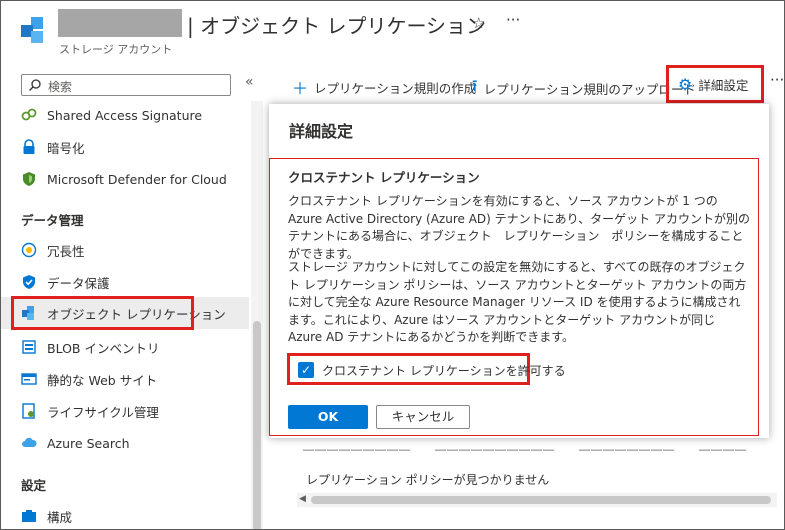 This screenshot has width=785, height=530. Describe the element at coordinates (102, 313) in the screenshot. I see `highlight-box-sidebar` at that location.